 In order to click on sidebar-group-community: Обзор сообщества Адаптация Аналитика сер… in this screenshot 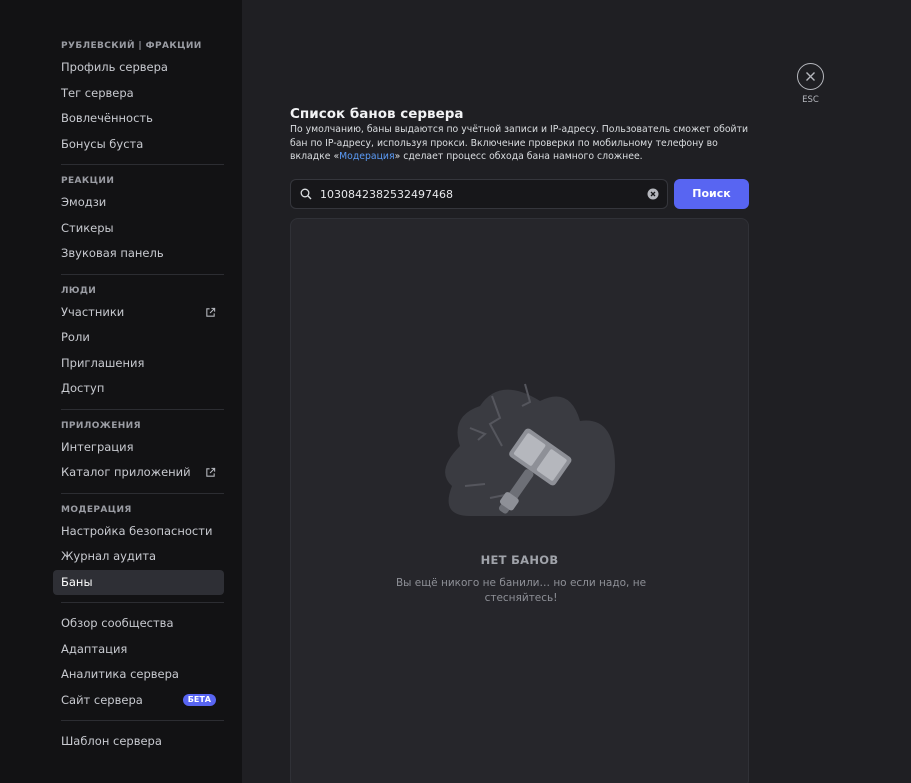, I will do `click(121, 662)`.